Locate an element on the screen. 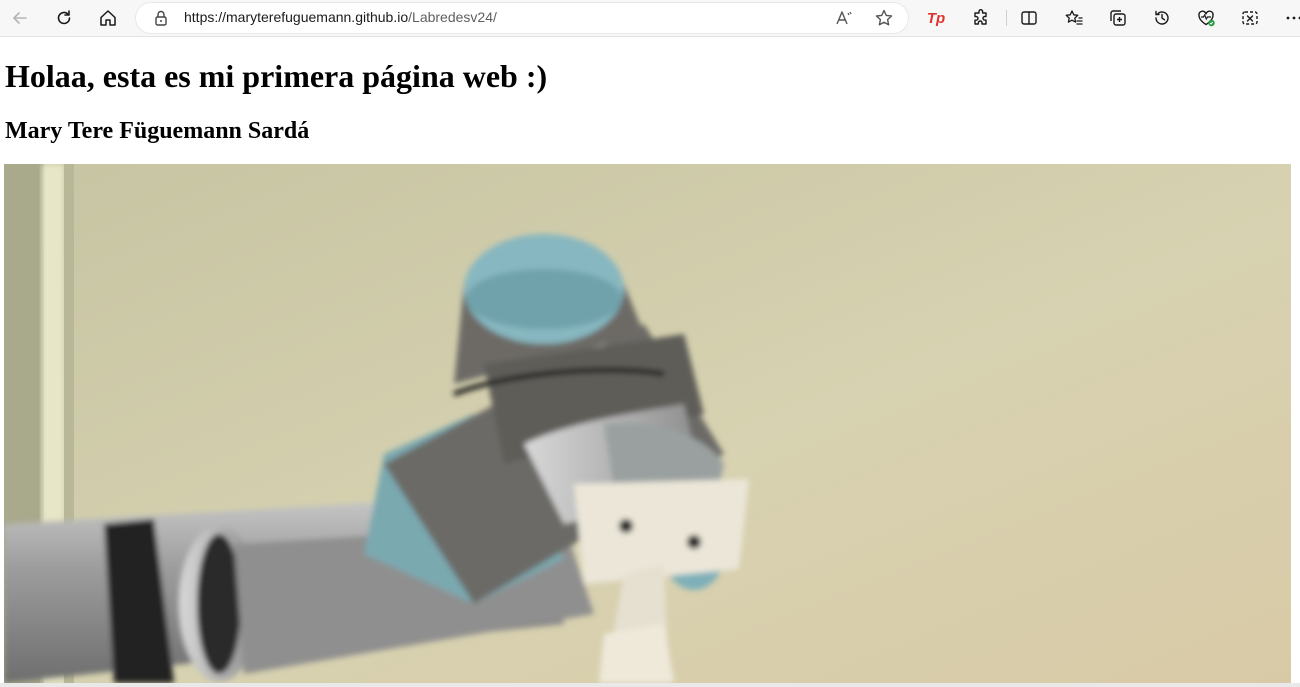 This screenshot has width=1300, height=687. home-button is located at coordinates (108, 18).